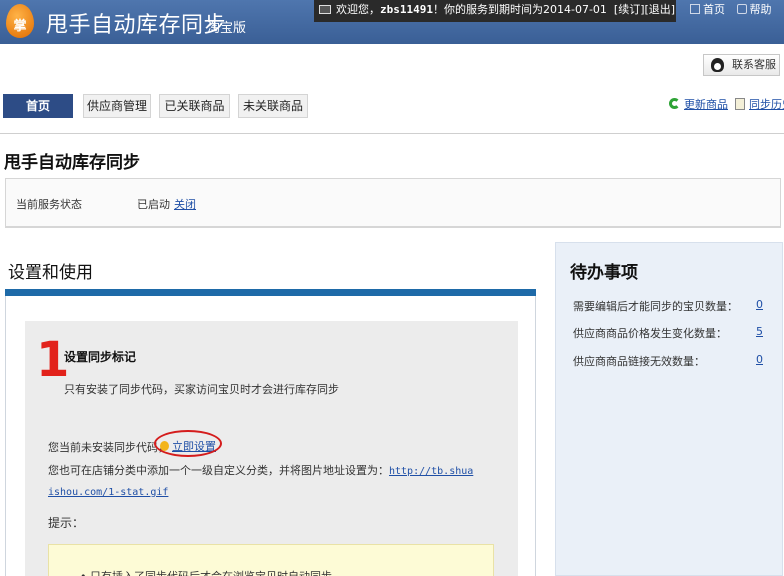 This screenshot has width=784, height=576. What do you see at coordinates (117, 106) in the screenshot?
I see `tab-supplier-management: 供应商管理` at bounding box center [117, 106].